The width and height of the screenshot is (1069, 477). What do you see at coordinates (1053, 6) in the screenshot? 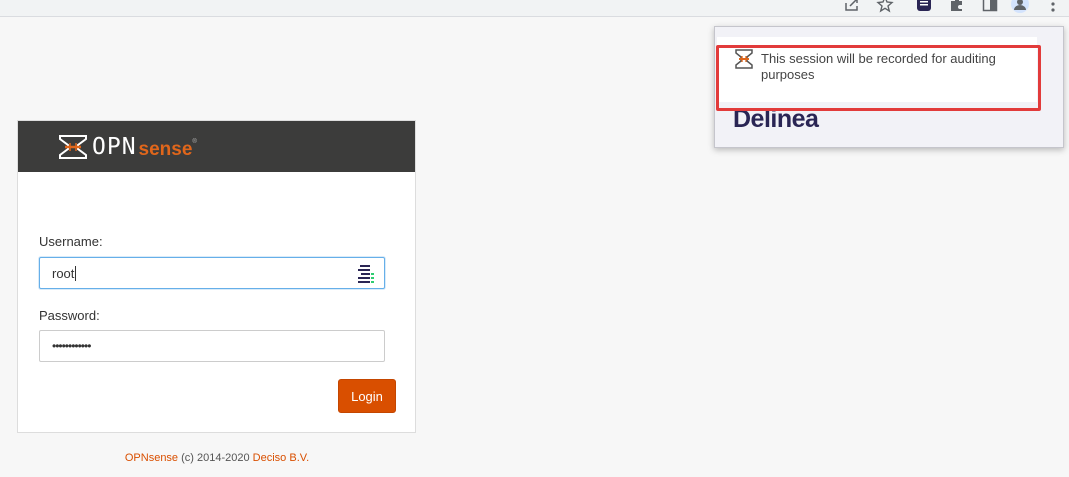
I see `browser-menu-icon` at bounding box center [1053, 6].